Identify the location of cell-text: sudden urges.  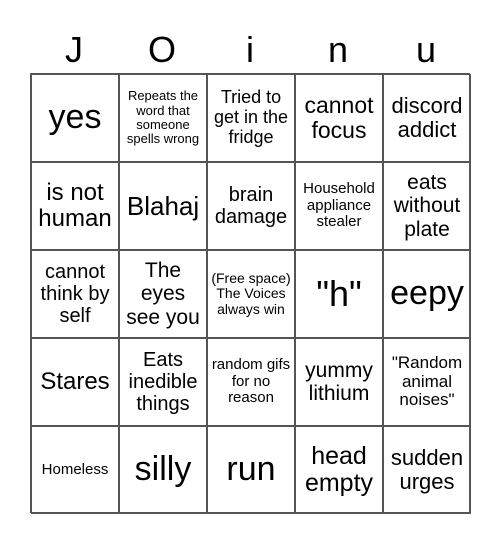
(427, 469).